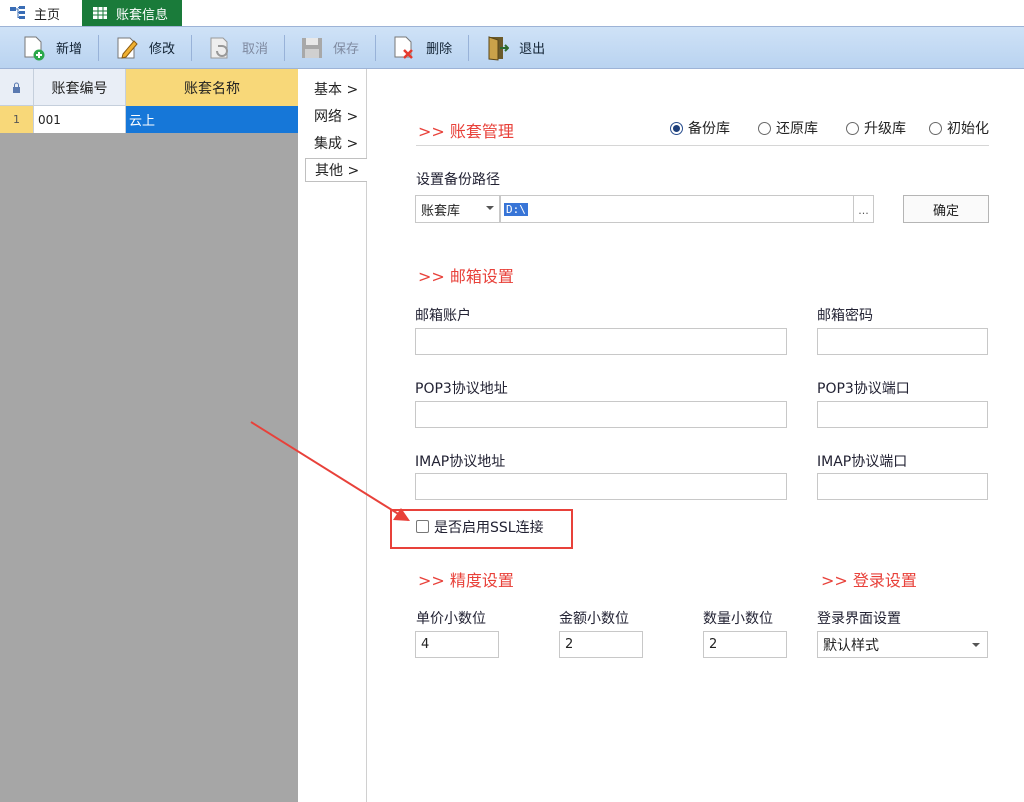 The height and width of the screenshot is (802, 1024). I want to click on exit-door-icon, so click(499, 48).